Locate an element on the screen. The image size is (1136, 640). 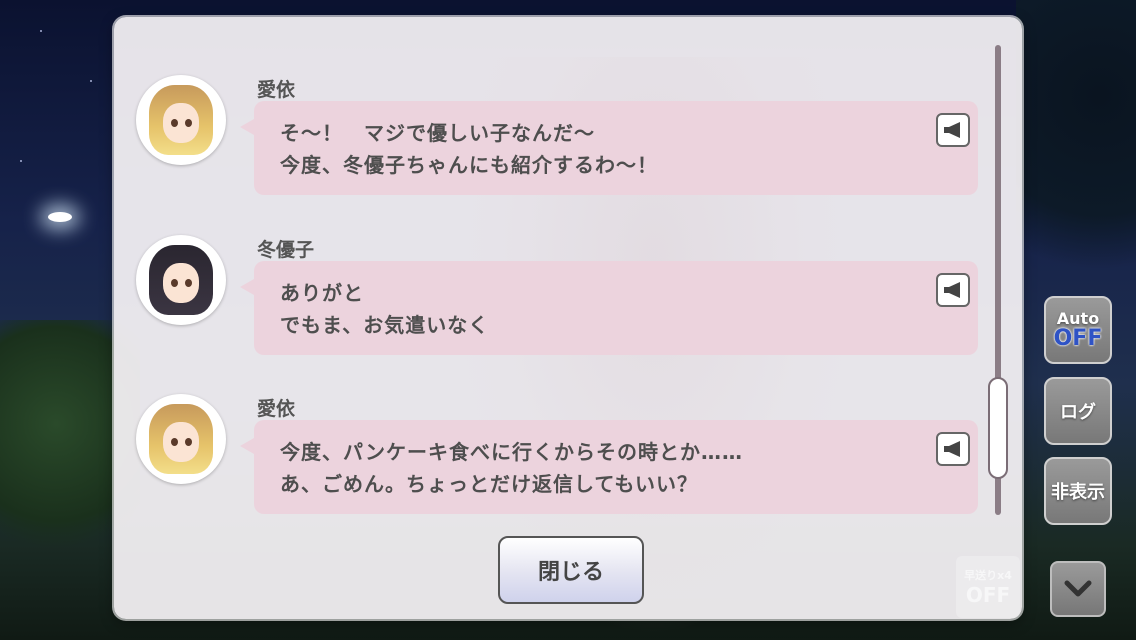
scroll-down-button is located at coordinates (1078, 589).